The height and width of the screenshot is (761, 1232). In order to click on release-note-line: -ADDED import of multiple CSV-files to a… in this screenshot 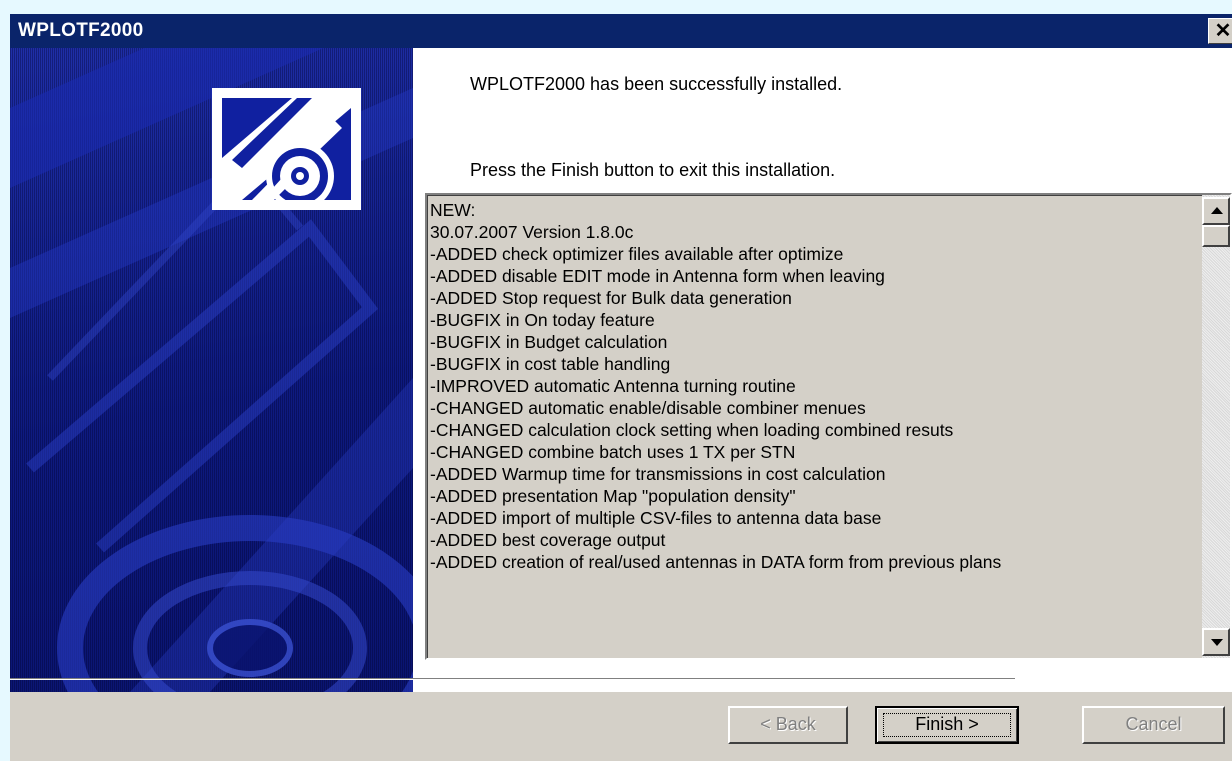, I will do `click(656, 518)`.